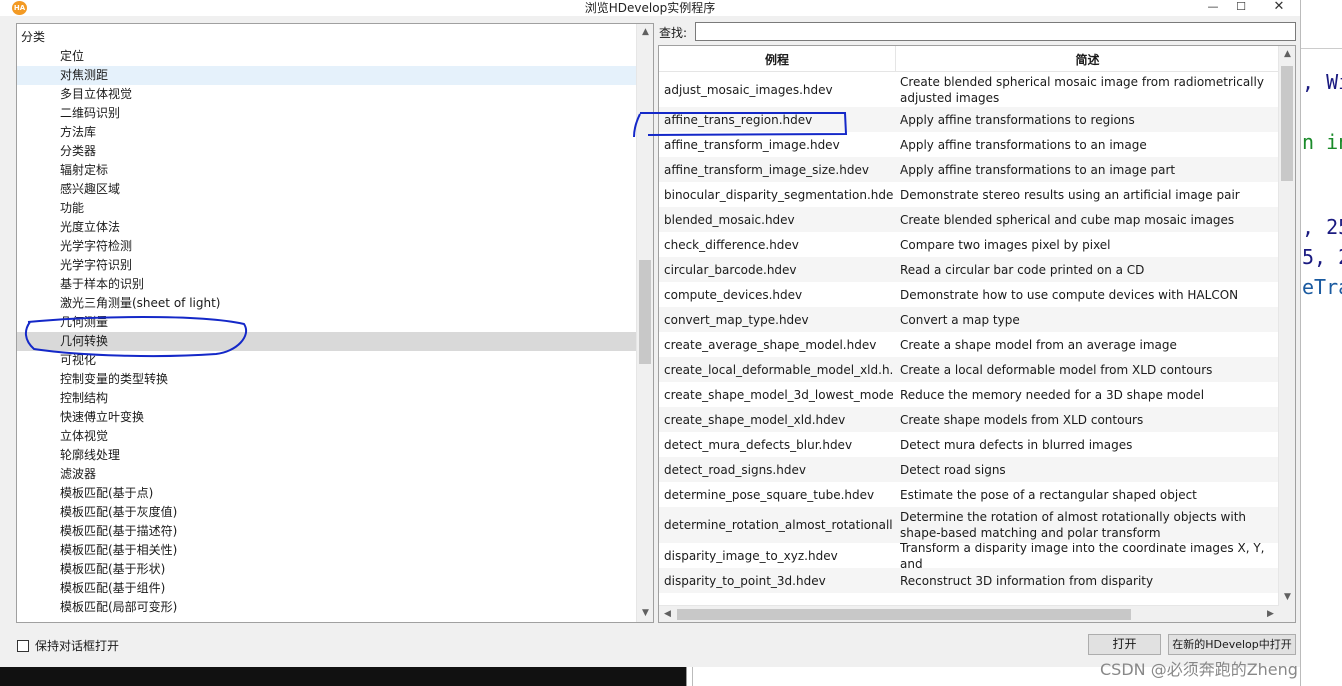 This screenshot has width=1342, height=686. I want to click on editor-divider, so click(1321, 48).